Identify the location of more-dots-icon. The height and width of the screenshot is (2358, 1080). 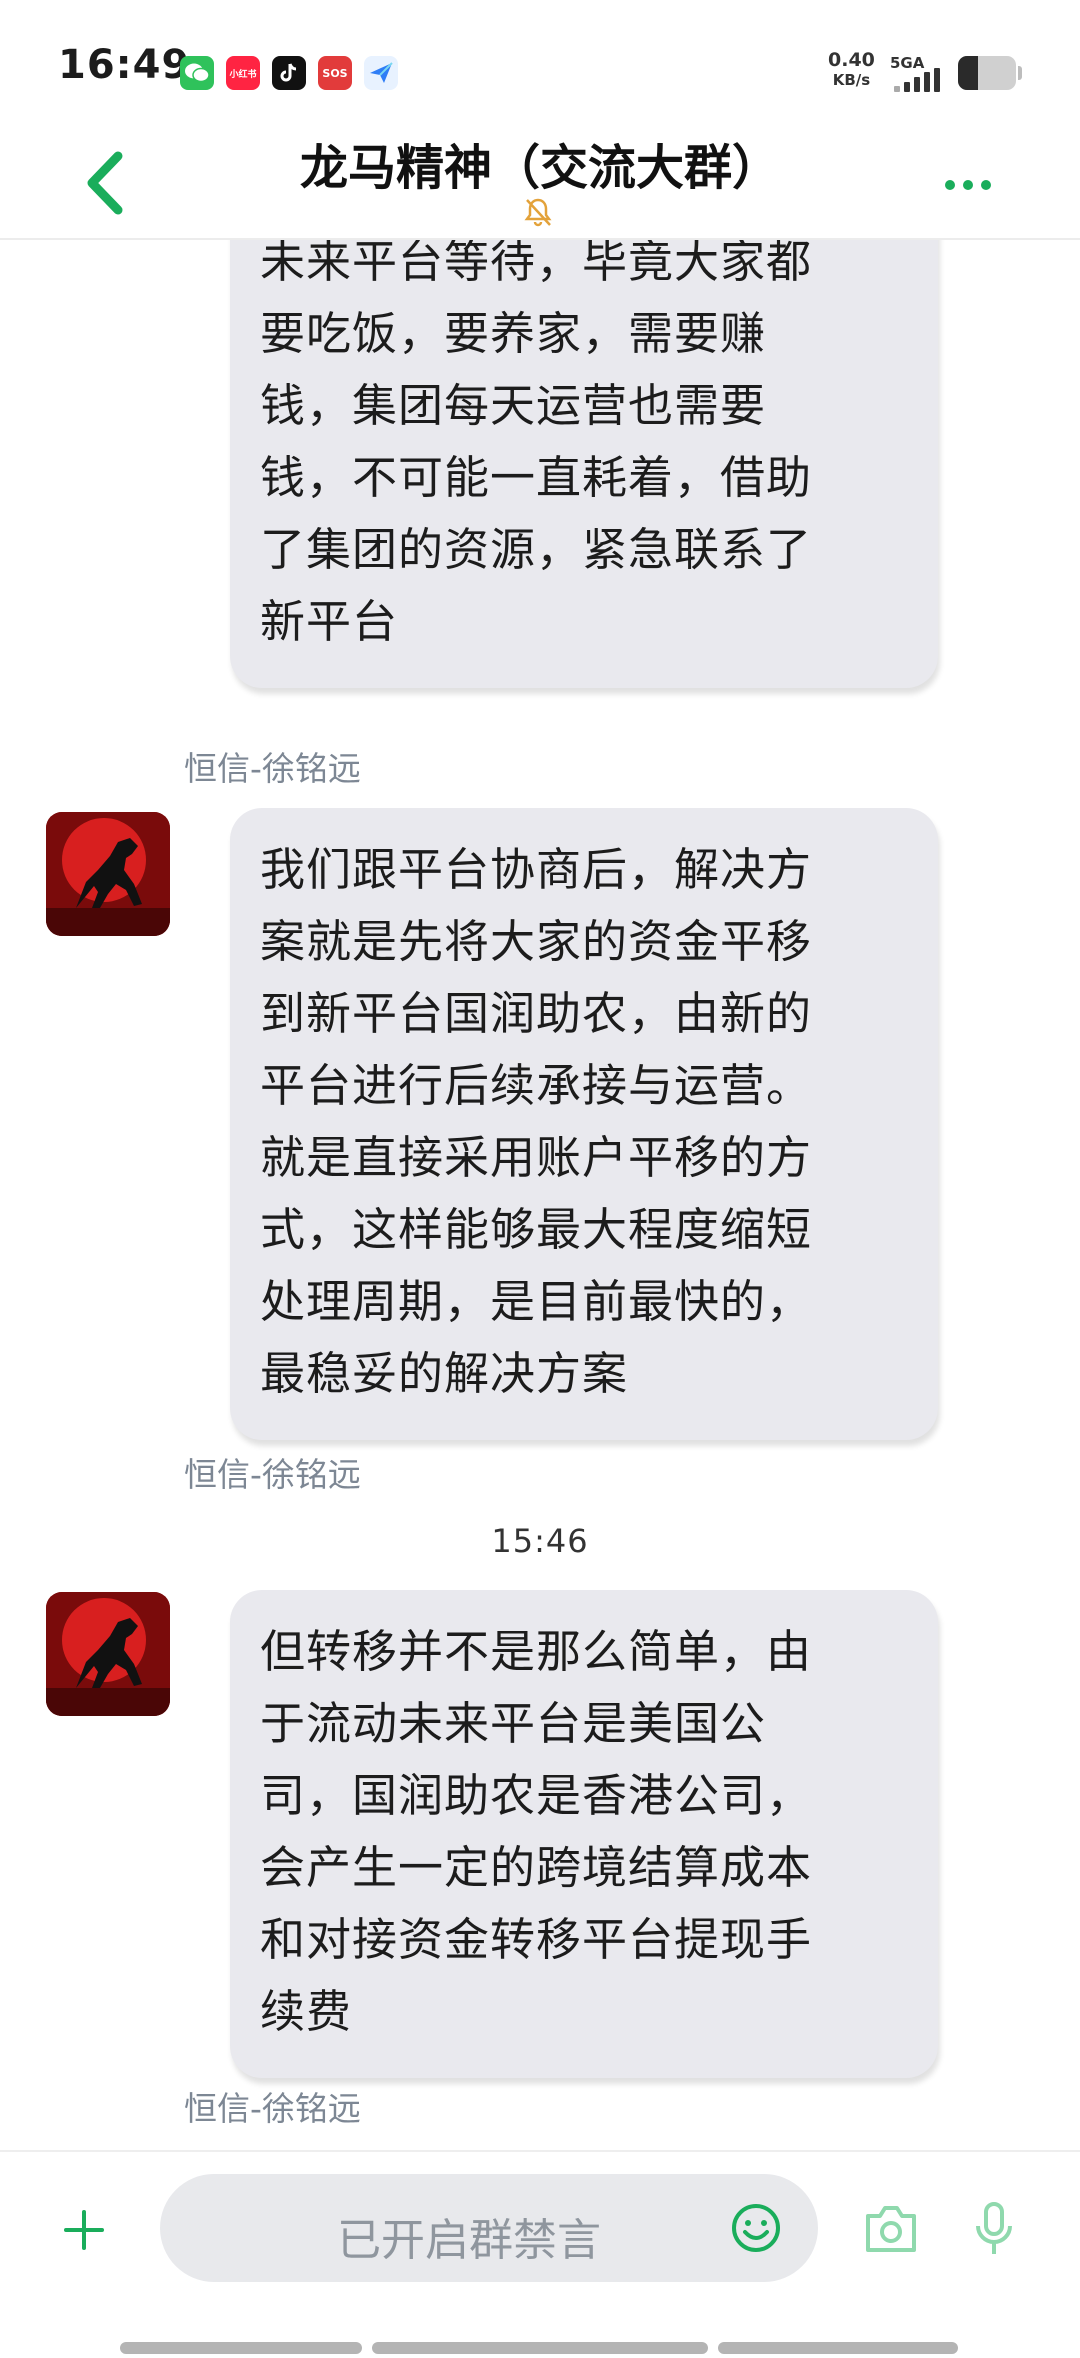
(968, 185).